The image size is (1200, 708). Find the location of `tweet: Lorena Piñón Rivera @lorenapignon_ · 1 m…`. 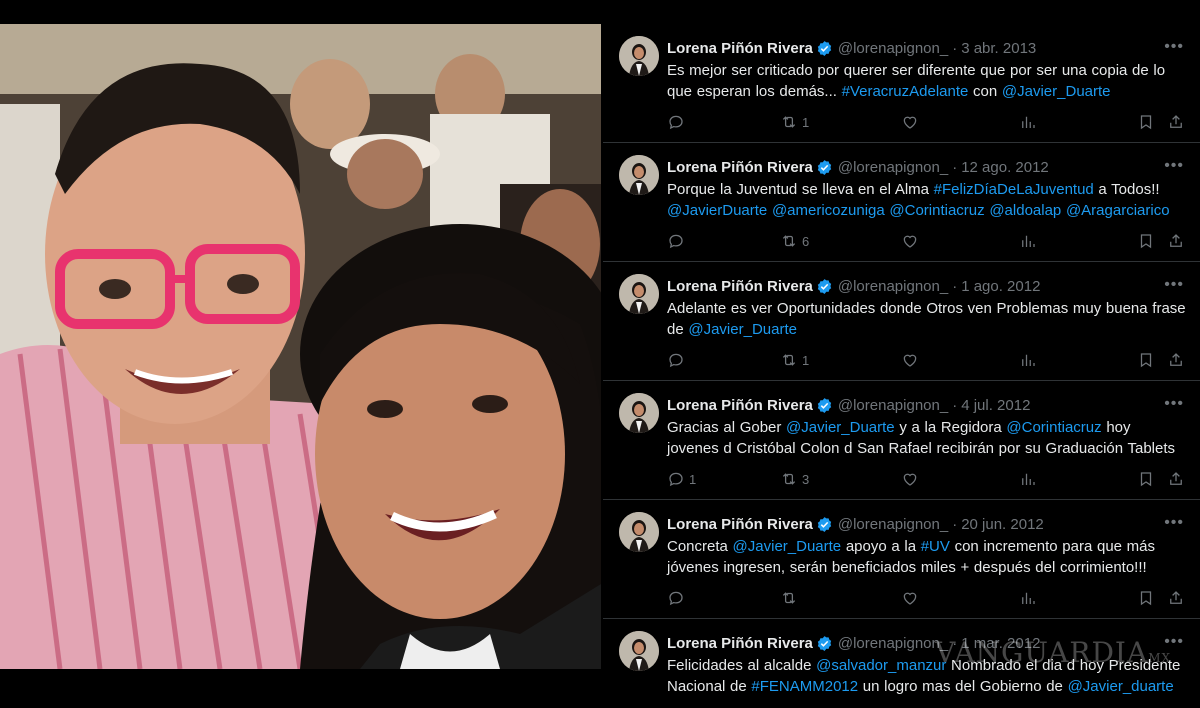

tweet: Lorena Piñón Rivera @lorenapignon_ · 1 m… is located at coordinates (901, 663).